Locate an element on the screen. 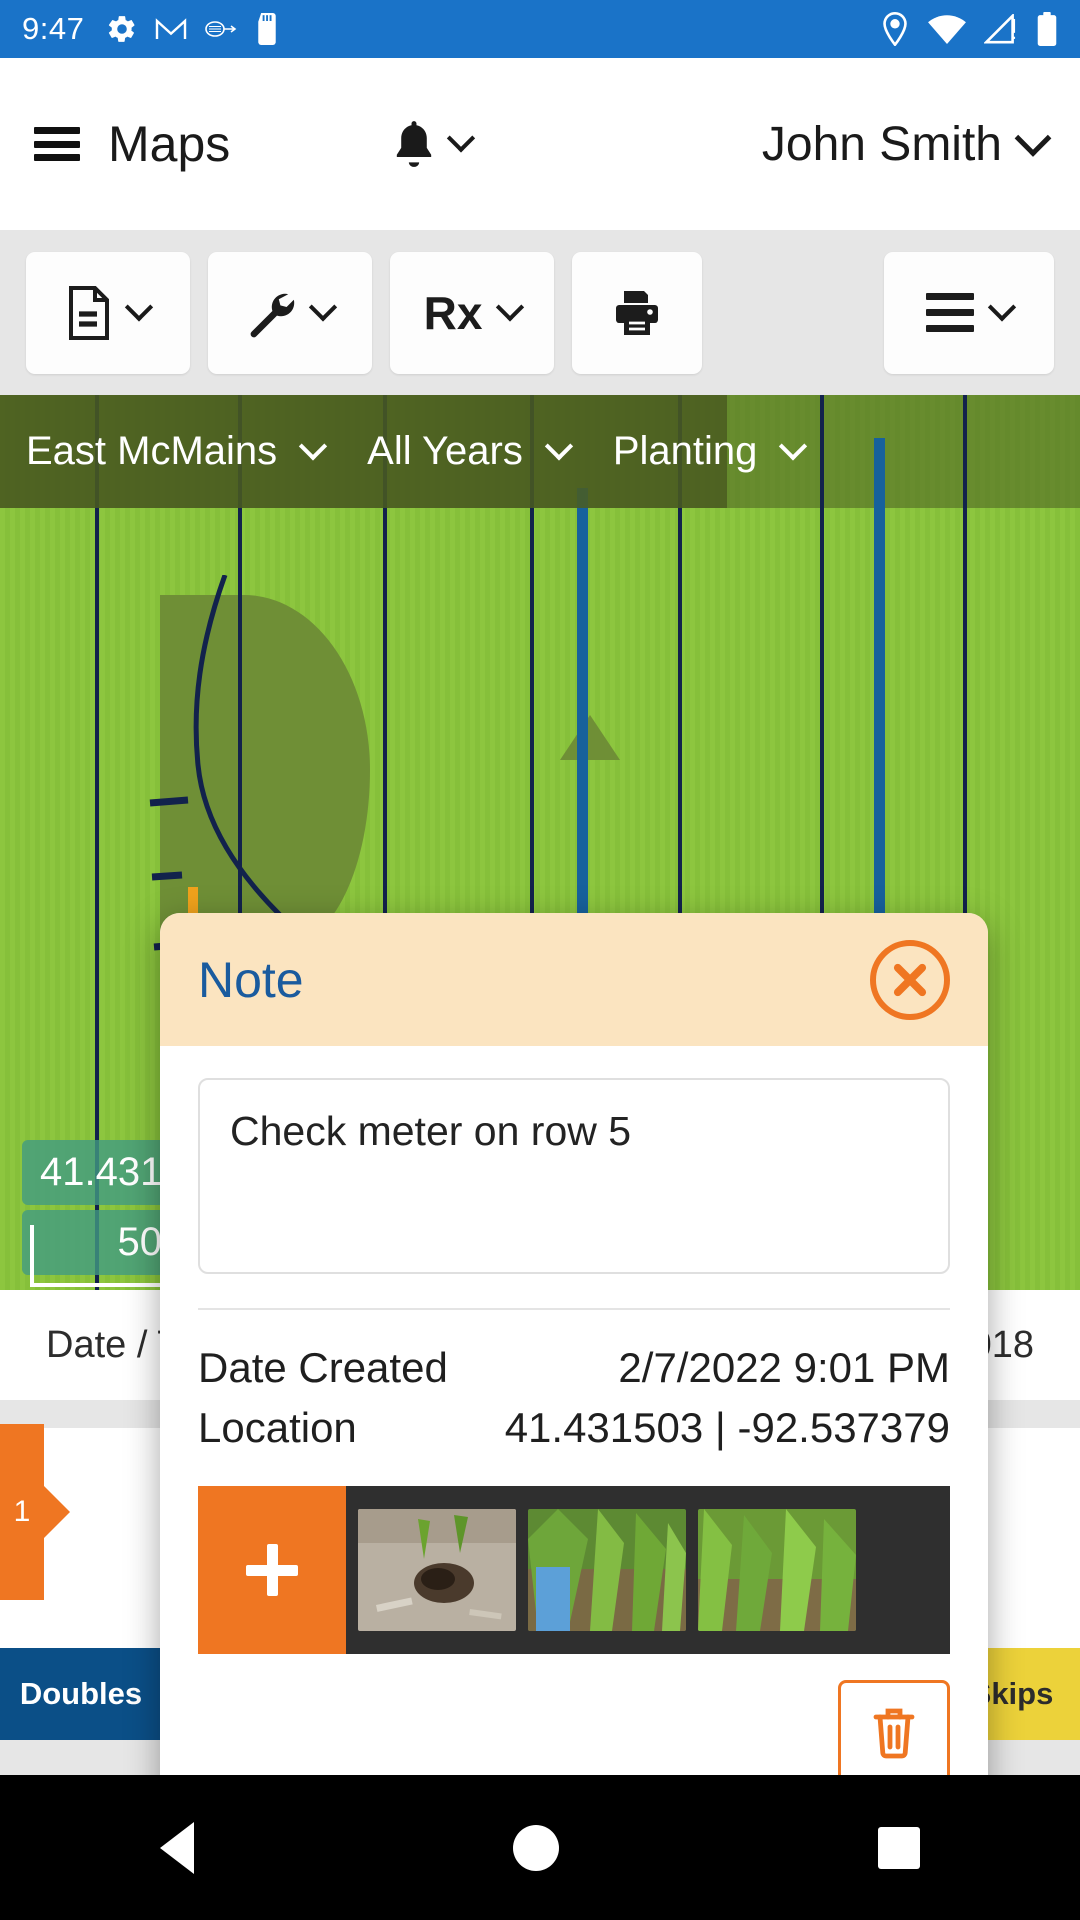  notifications-menu is located at coordinates (434, 144).